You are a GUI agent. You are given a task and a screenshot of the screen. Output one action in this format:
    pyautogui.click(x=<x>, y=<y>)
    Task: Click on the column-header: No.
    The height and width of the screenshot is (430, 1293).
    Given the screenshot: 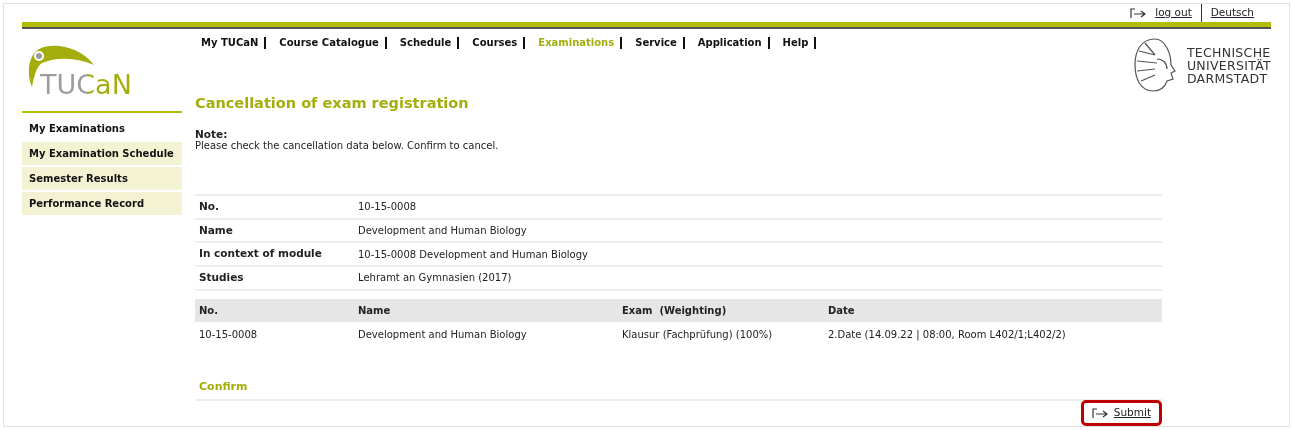 What is the action you would take?
    pyautogui.click(x=209, y=310)
    